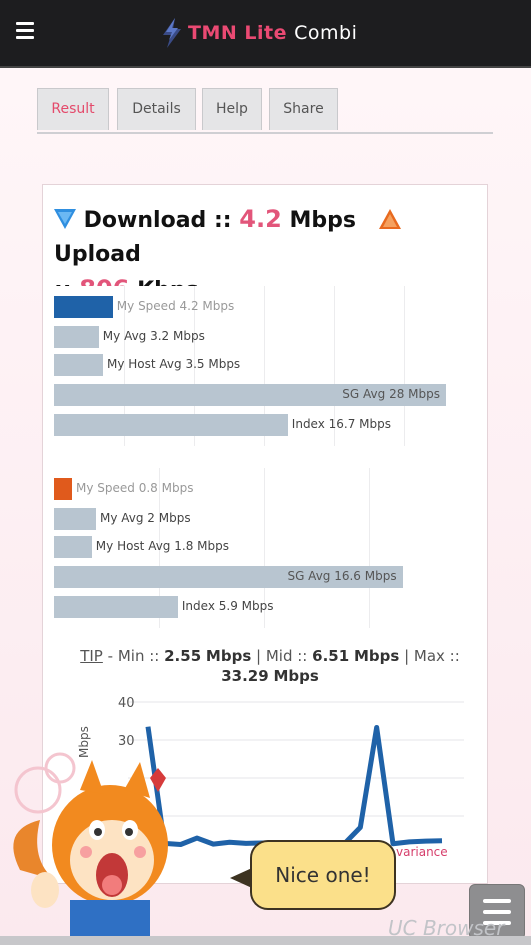  I want to click on tip-min-value: 2.55, so click(183, 656).